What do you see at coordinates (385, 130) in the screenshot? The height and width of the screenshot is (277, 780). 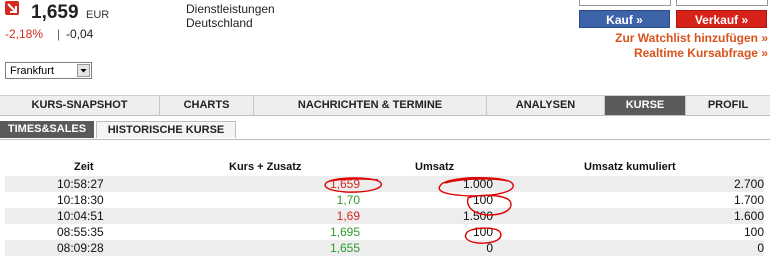 I see `sub-tab-bar: TIMES&SALES HISTORISCHE KURSE` at bounding box center [385, 130].